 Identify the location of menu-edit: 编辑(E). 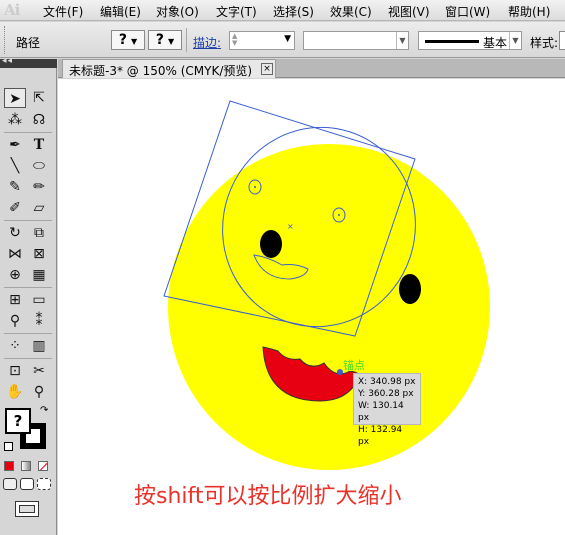
(120, 11).